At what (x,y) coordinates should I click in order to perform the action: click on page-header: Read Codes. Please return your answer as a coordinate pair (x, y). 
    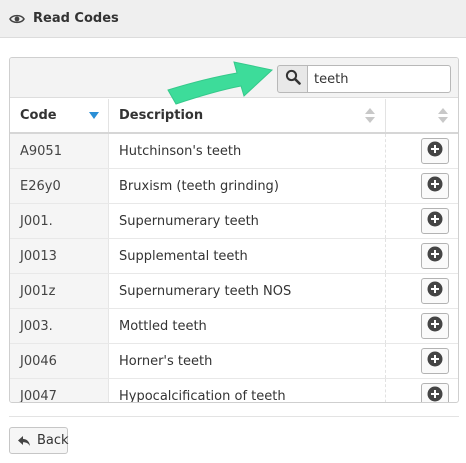
    Looking at the image, I should click on (233, 19).